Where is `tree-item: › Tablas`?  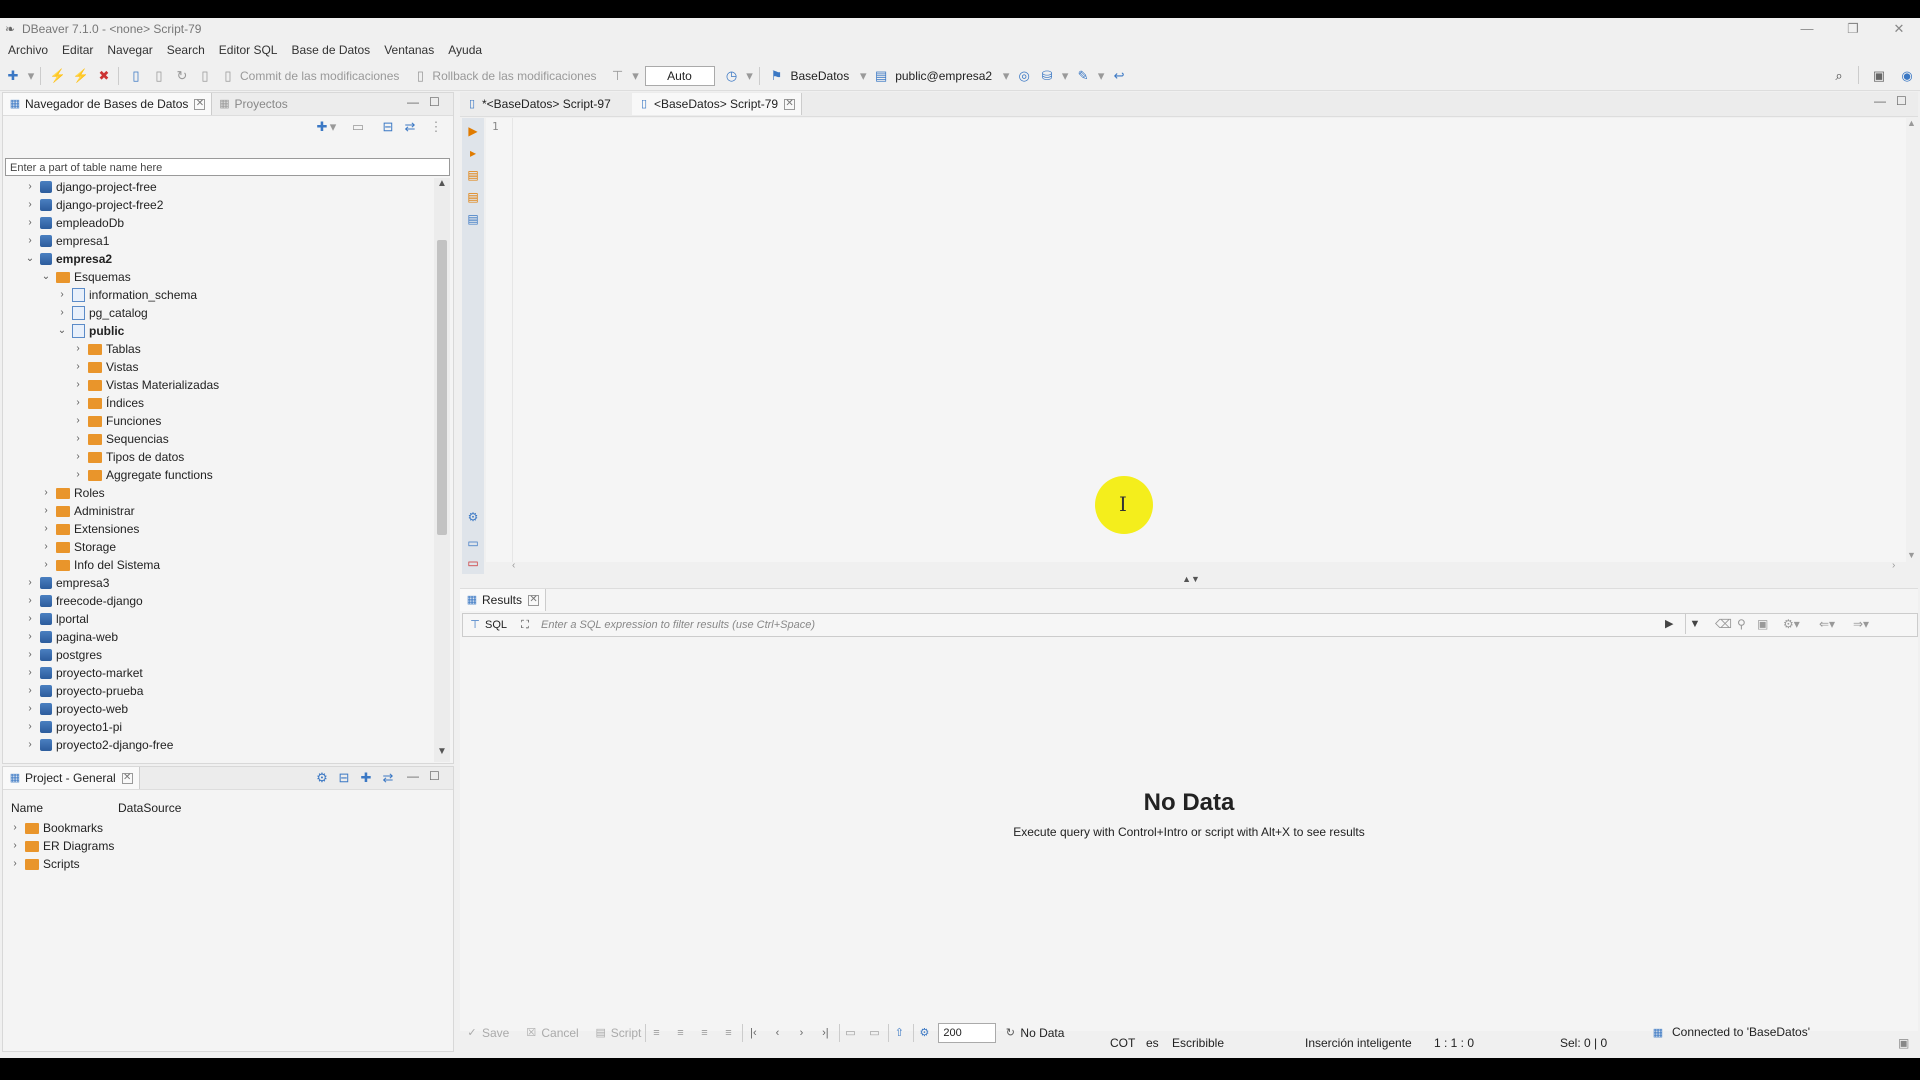
tree-item: › Tablas is located at coordinates (106, 349).